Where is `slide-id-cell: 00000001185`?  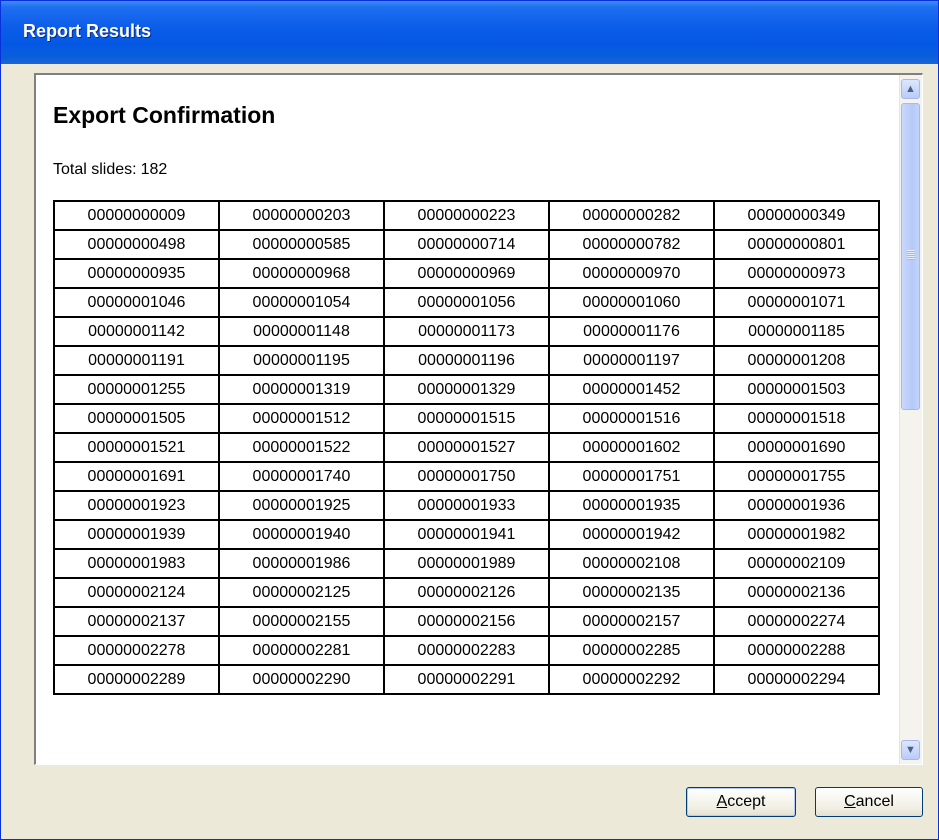 slide-id-cell: 00000001185 is located at coordinates (796, 331).